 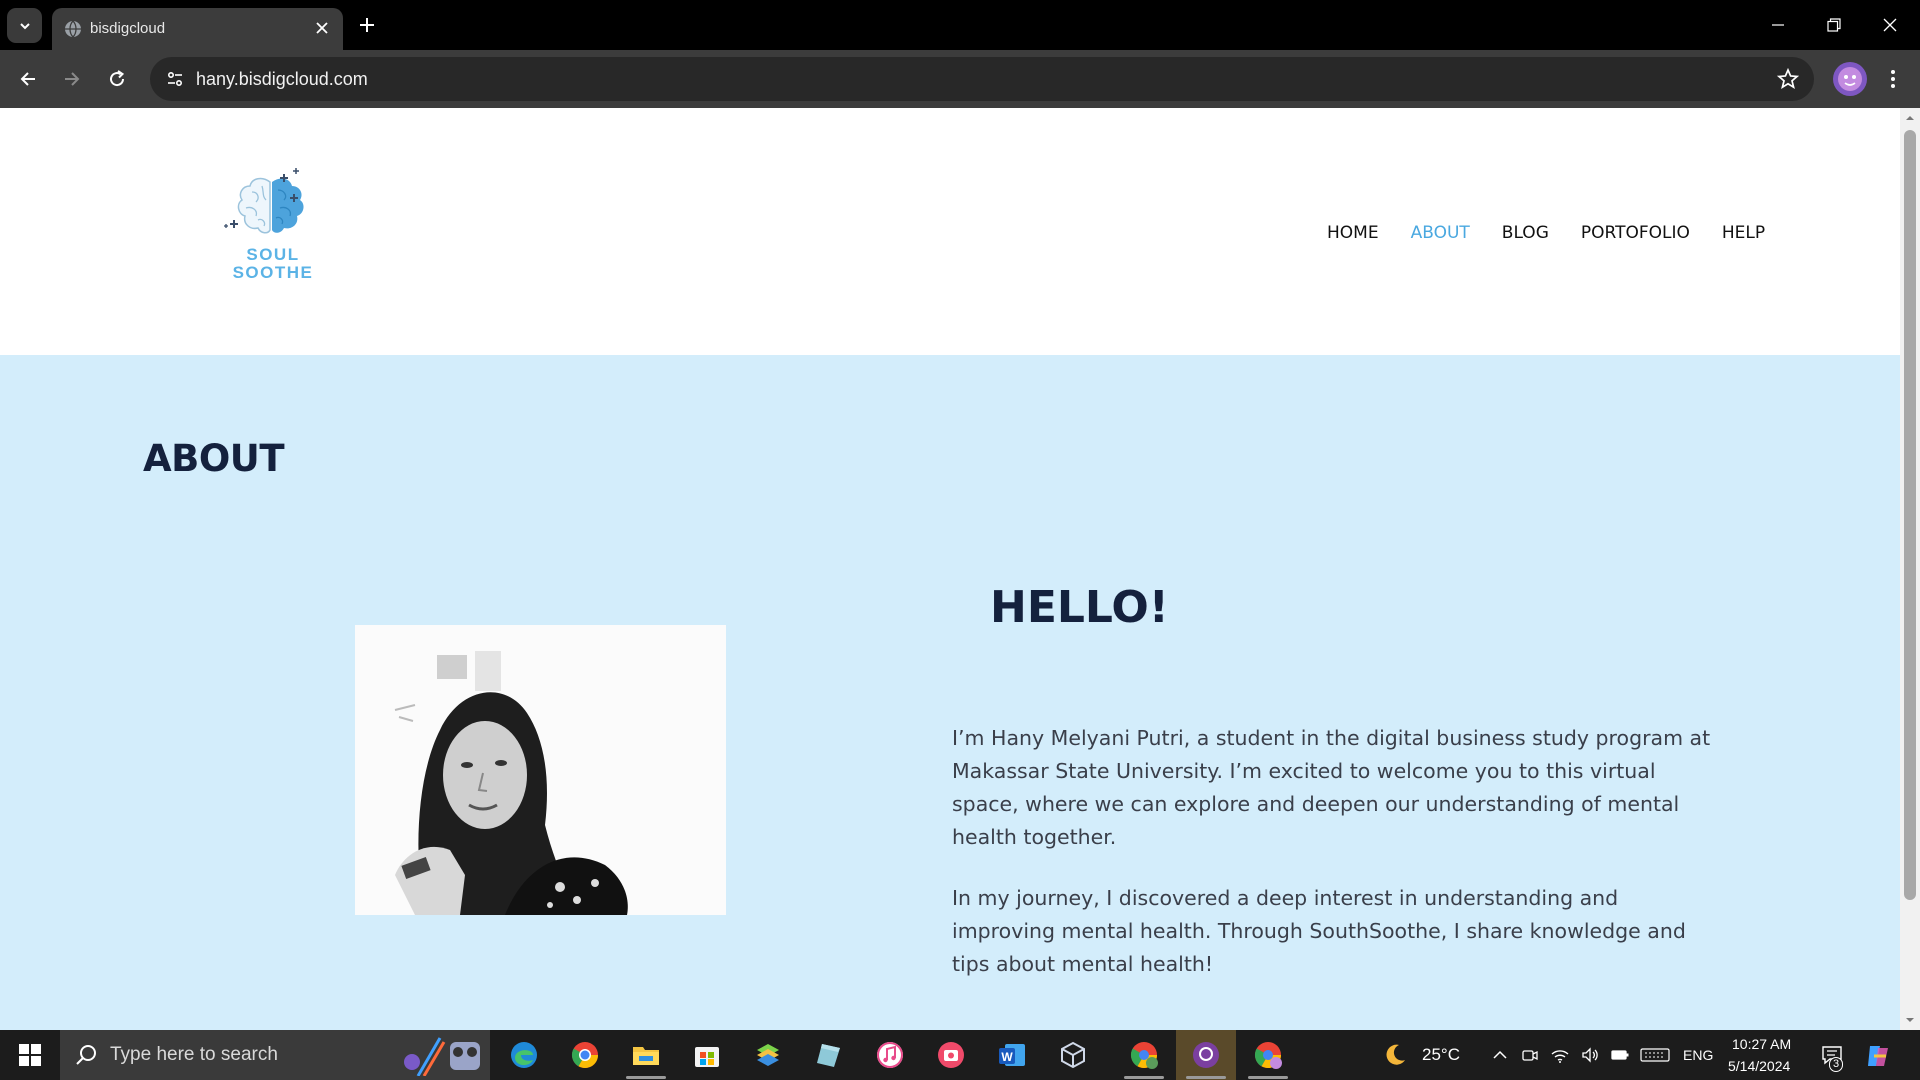 What do you see at coordinates (273, 272) in the screenshot?
I see `logo-text-line2: SOOTHE` at bounding box center [273, 272].